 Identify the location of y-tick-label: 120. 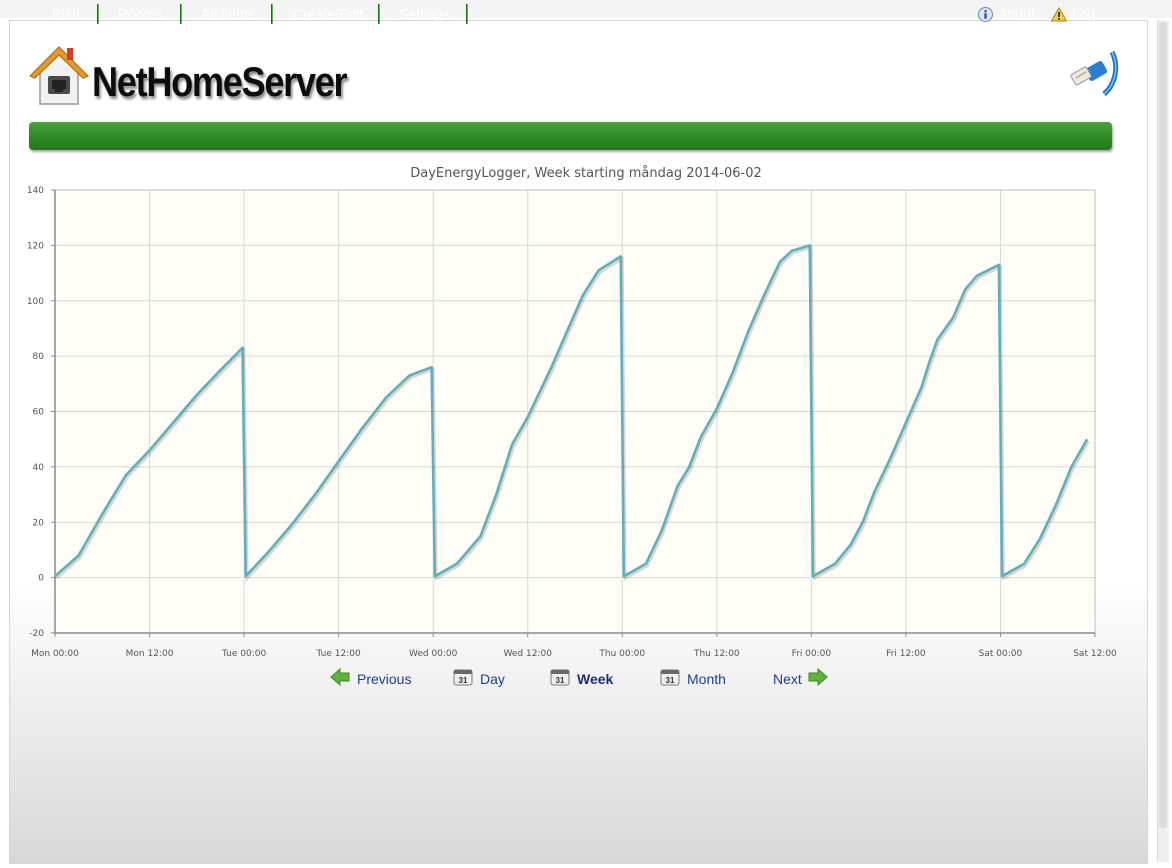
(35, 246).